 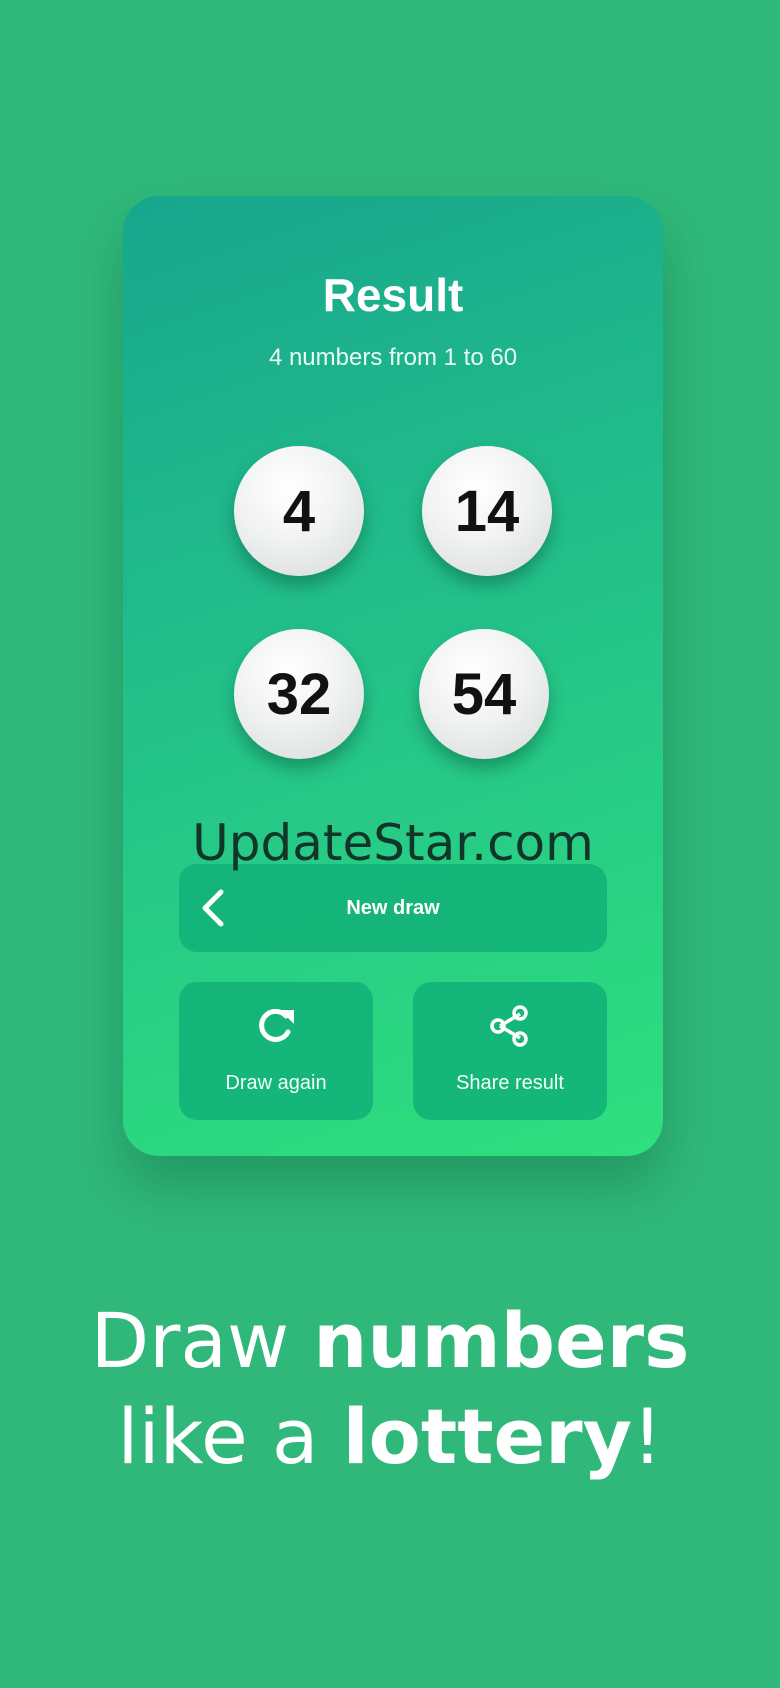 What do you see at coordinates (276, 1051) in the screenshot?
I see `draw-again-button: Draw again` at bounding box center [276, 1051].